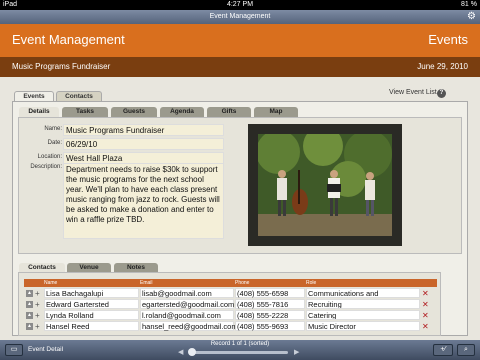 The width and height of the screenshot is (480, 360). I want to click on contact-email: lisab@goodmail.com, so click(187, 293).